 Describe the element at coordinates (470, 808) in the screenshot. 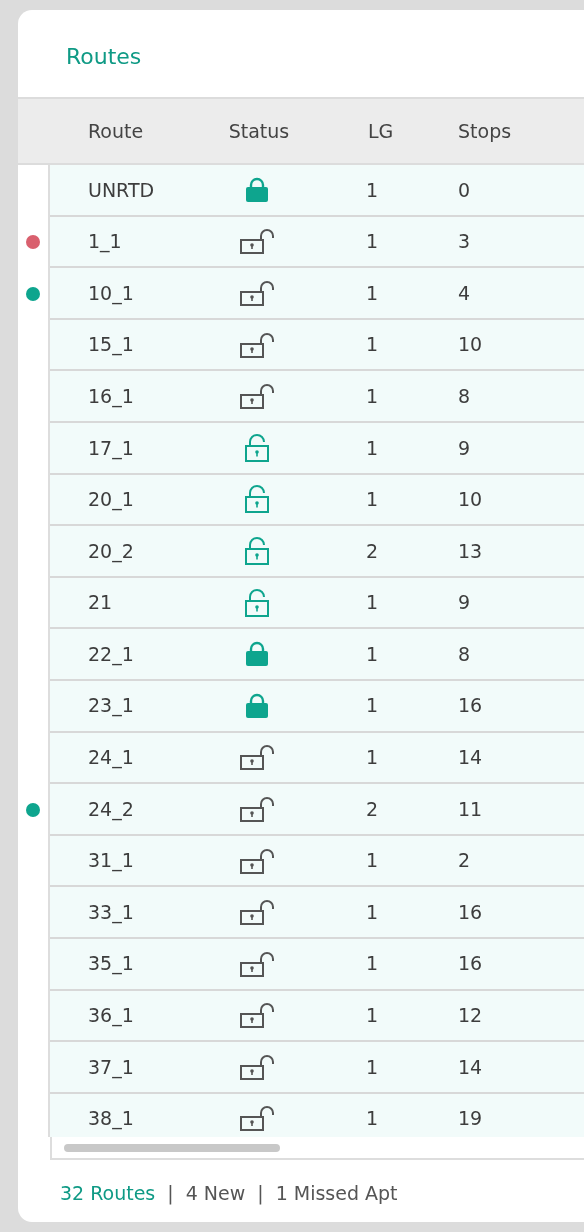

I see `table-cell: 11` at that location.